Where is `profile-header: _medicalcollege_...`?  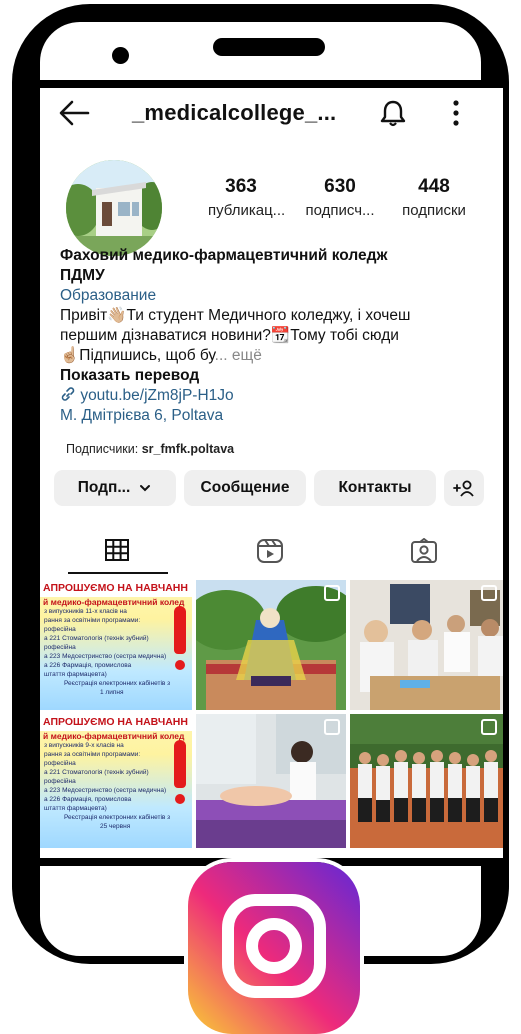 profile-header: _medicalcollege_... is located at coordinates (271, 118).